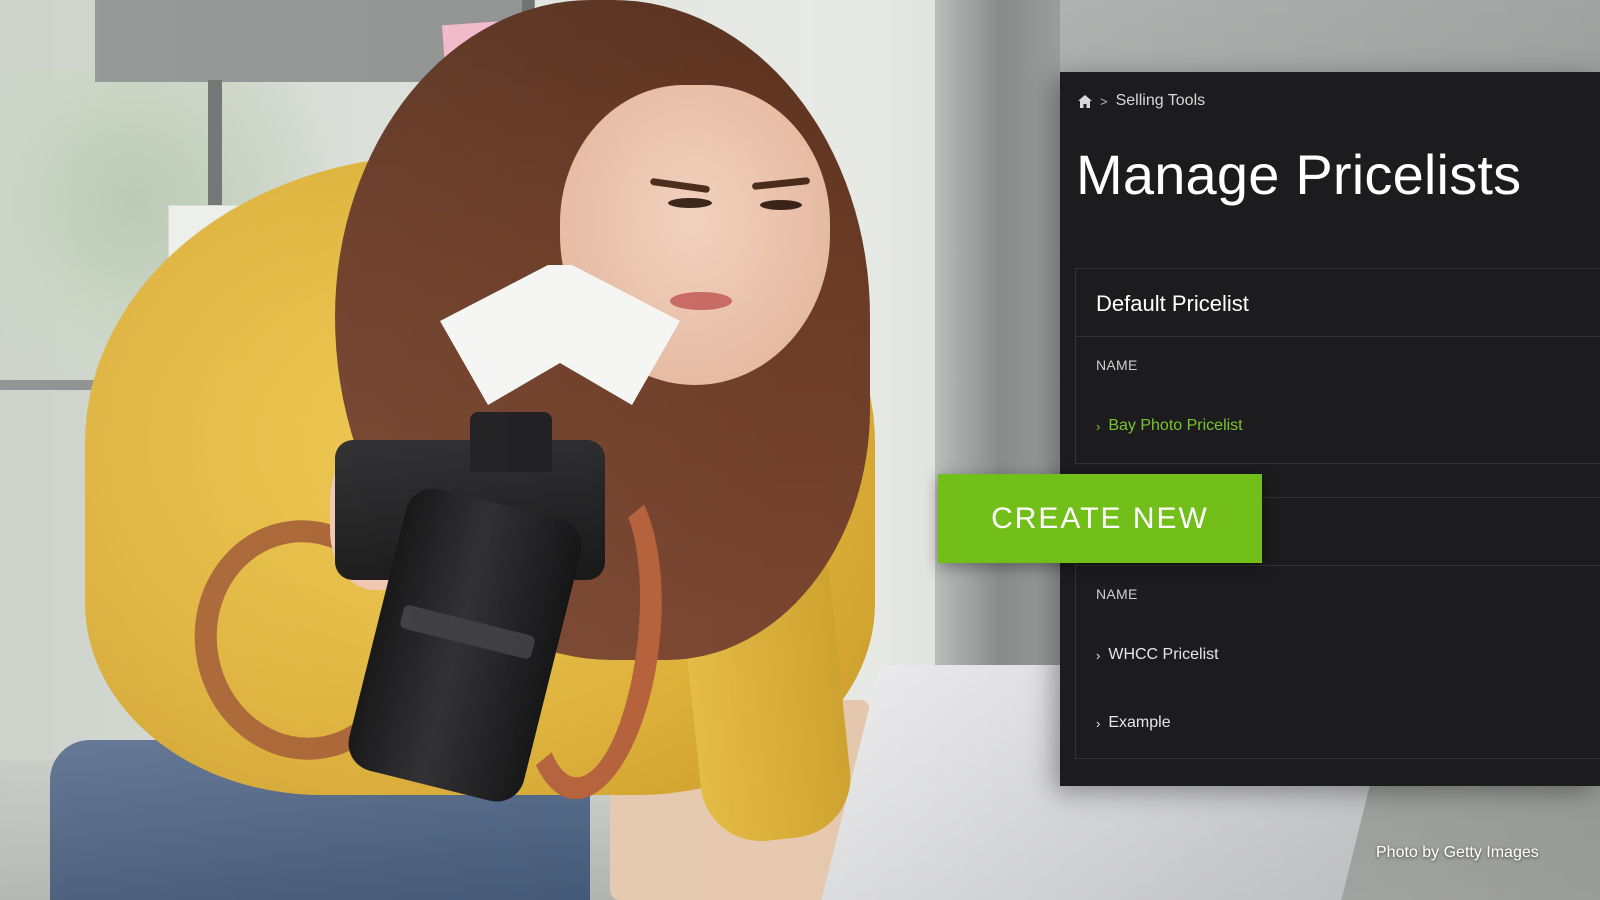 This screenshot has width=1600, height=900. Describe the element at coordinates (1085, 101) in the screenshot. I see `home-icon` at that location.